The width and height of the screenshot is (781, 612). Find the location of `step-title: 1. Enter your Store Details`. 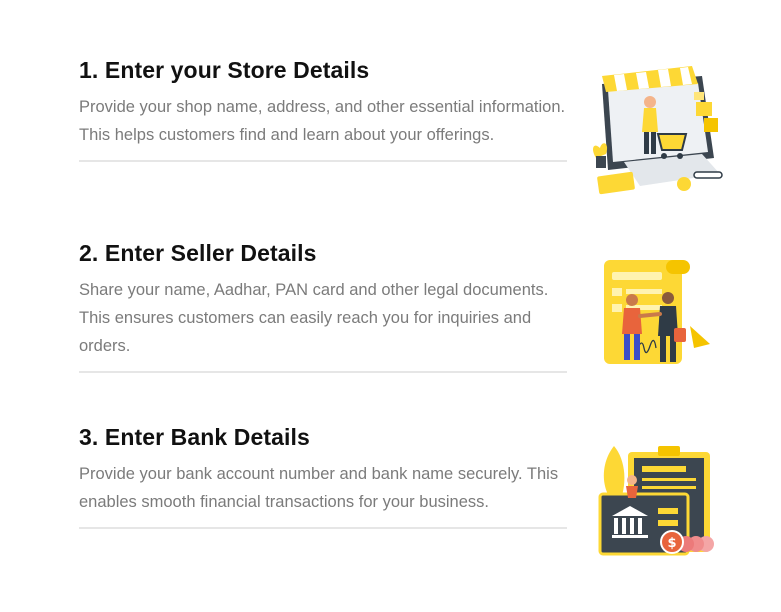

step-title: 1. Enter your Store Details is located at coordinates (224, 70).